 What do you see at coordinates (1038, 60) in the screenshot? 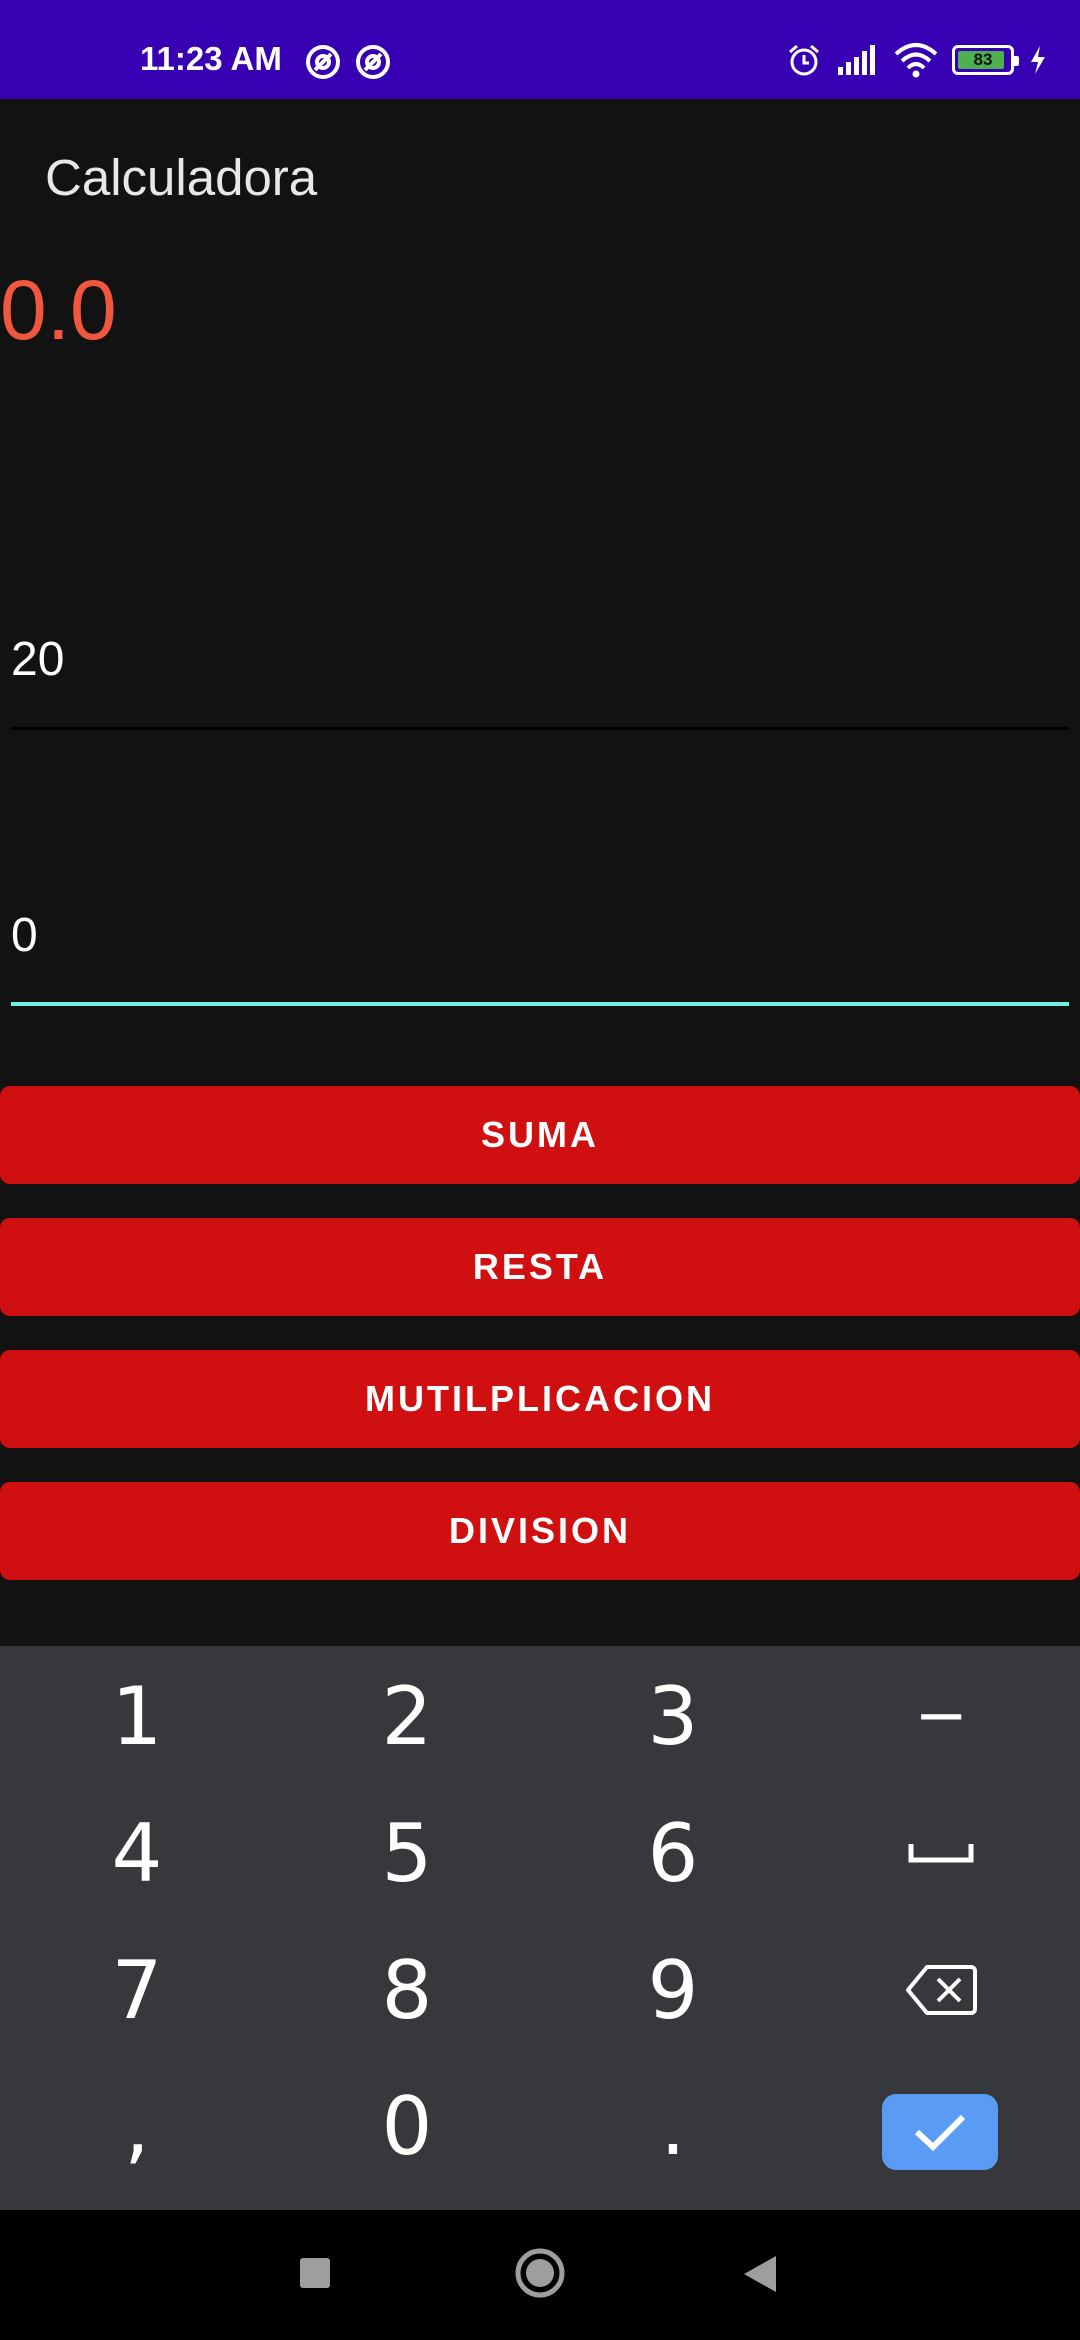
I see `charging-icon` at bounding box center [1038, 60].